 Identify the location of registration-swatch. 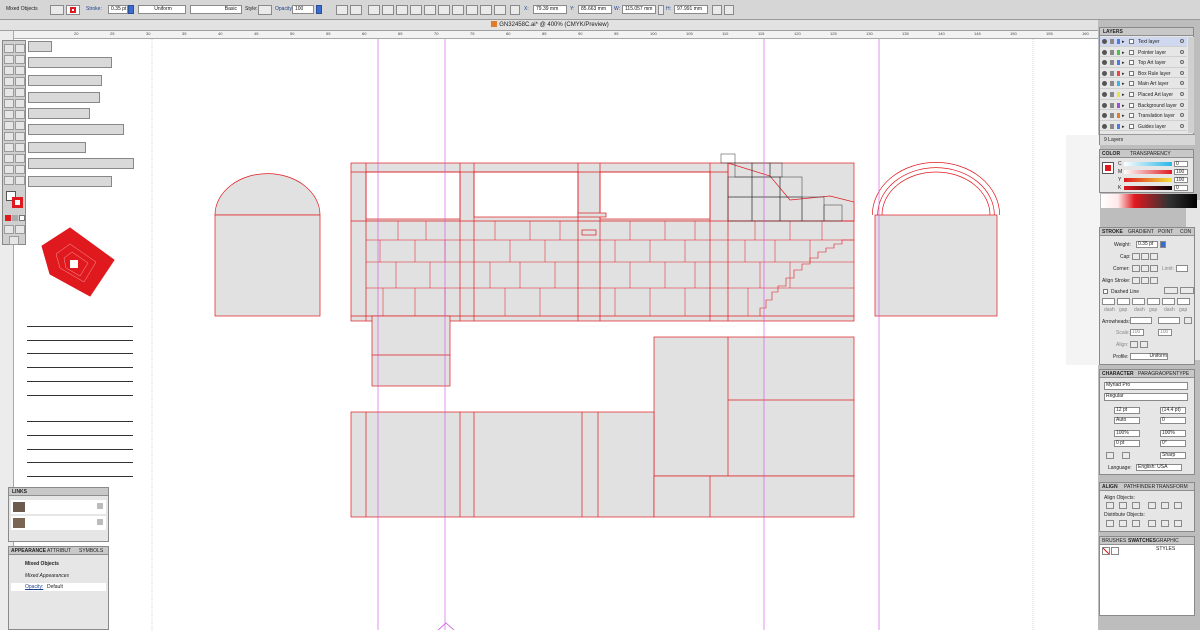
(1115, 551).